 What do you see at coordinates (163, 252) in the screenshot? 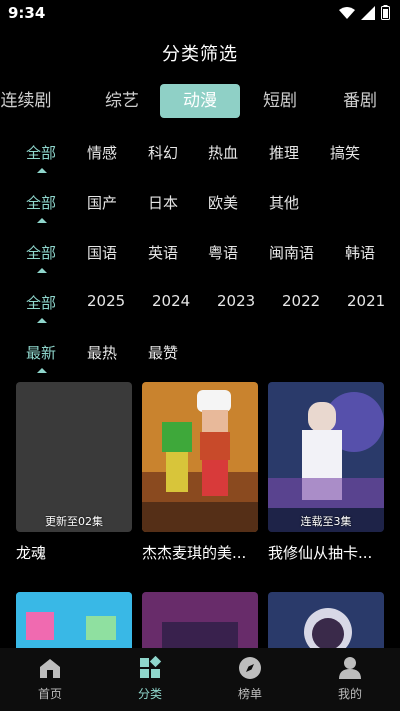
I see `filter-language-english: 英语` at bounding box center [163, 252].